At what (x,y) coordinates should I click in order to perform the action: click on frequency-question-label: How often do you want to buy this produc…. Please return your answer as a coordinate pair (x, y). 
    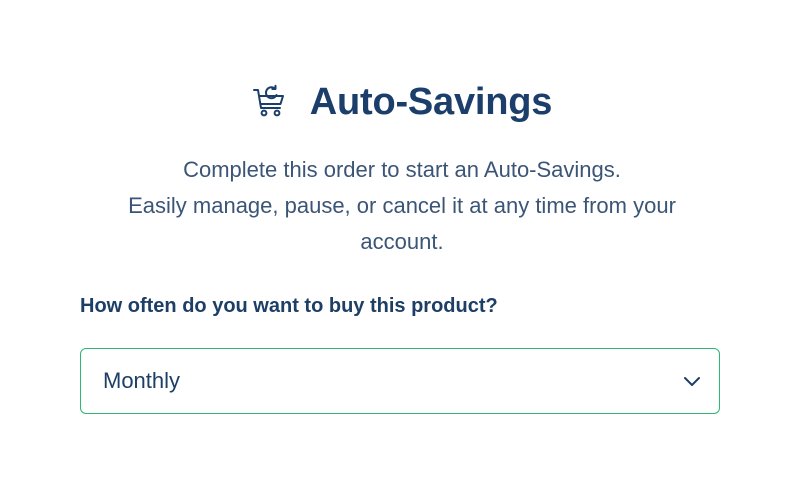
    Looking at the image, I should click on (289, 306).